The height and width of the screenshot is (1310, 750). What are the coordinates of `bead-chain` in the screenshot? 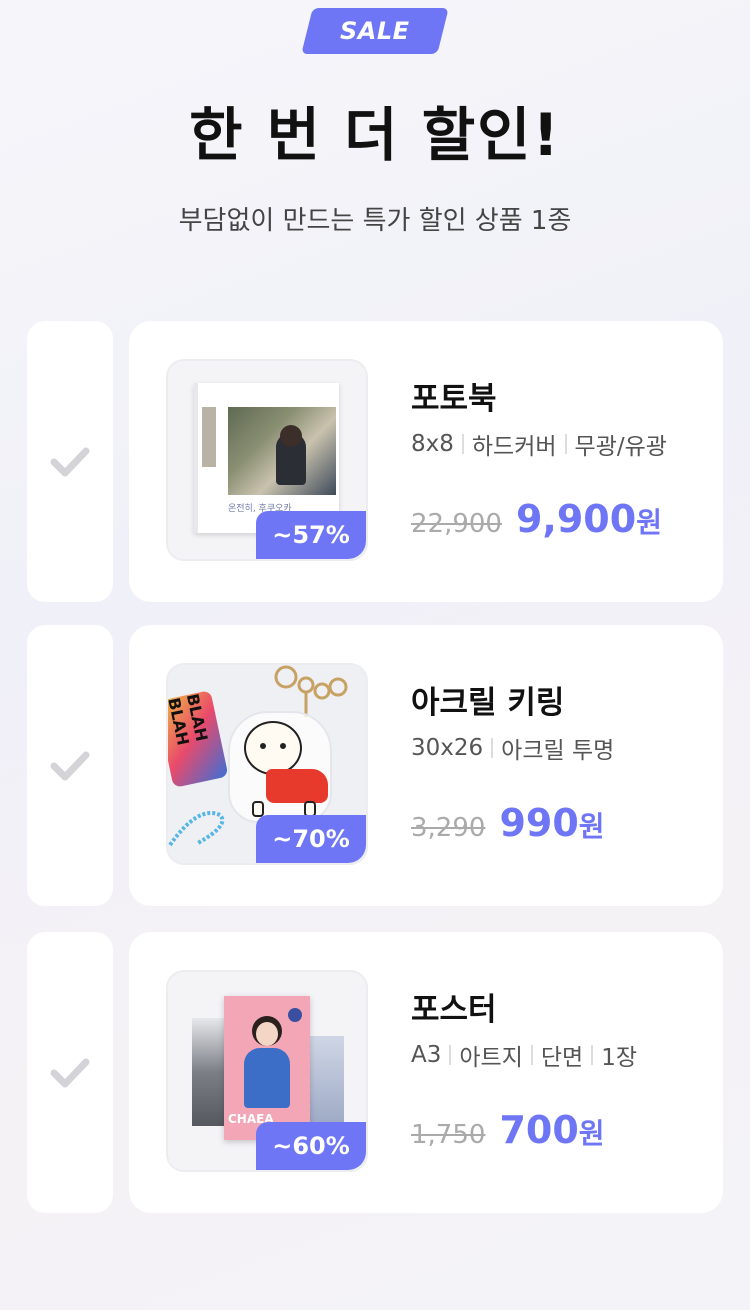 It's located at (196, 829).